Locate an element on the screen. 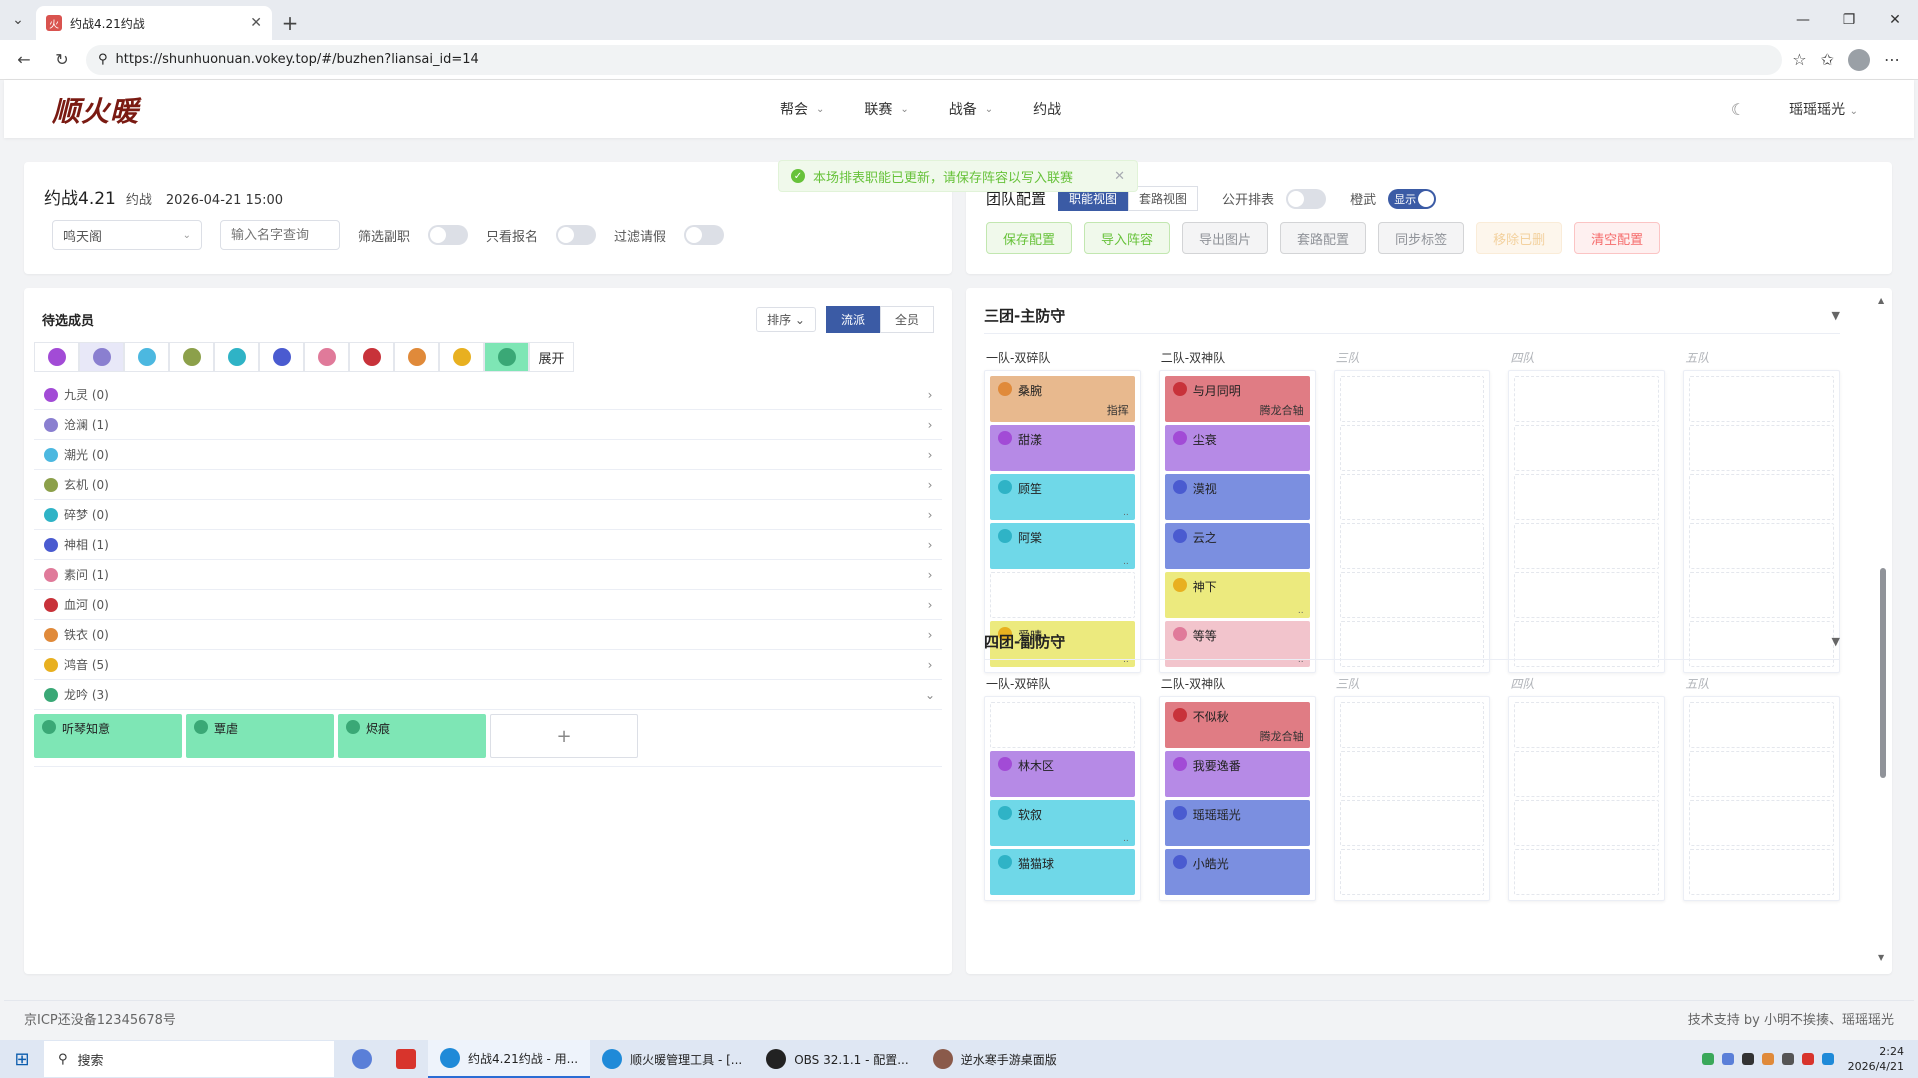  member-slot: 与月同明 腾龙合轴 is located at coordinates (1237, 399).